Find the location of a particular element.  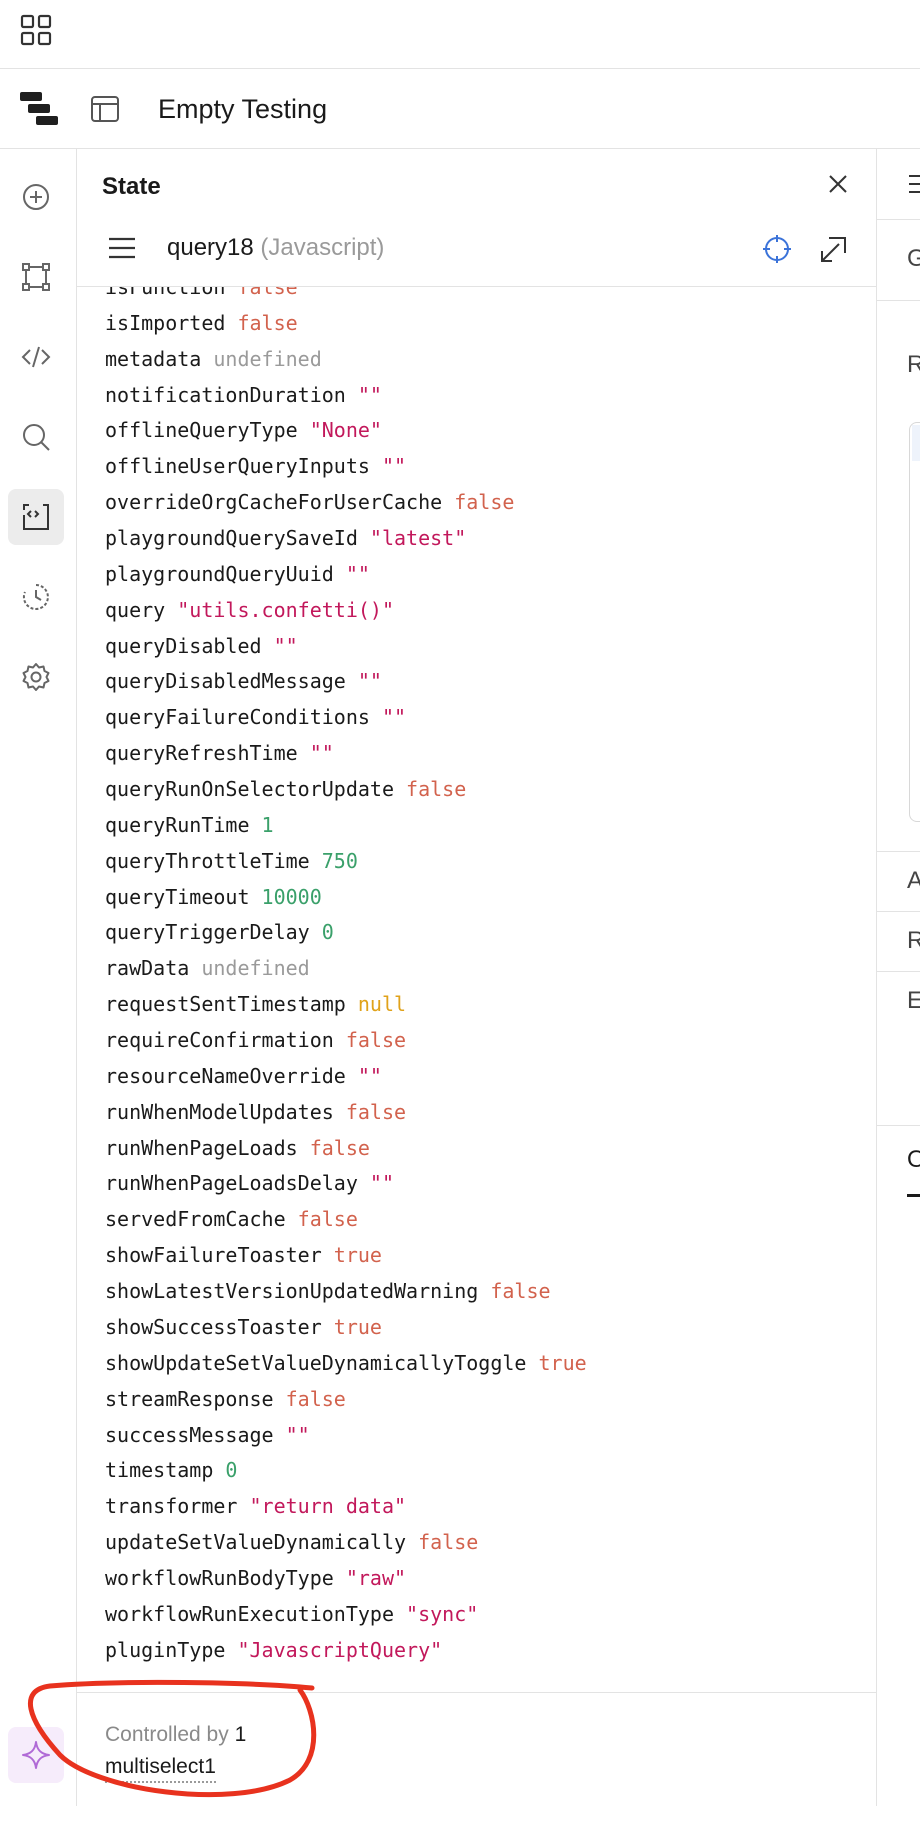

state-button is located at coordinates (36, 517).